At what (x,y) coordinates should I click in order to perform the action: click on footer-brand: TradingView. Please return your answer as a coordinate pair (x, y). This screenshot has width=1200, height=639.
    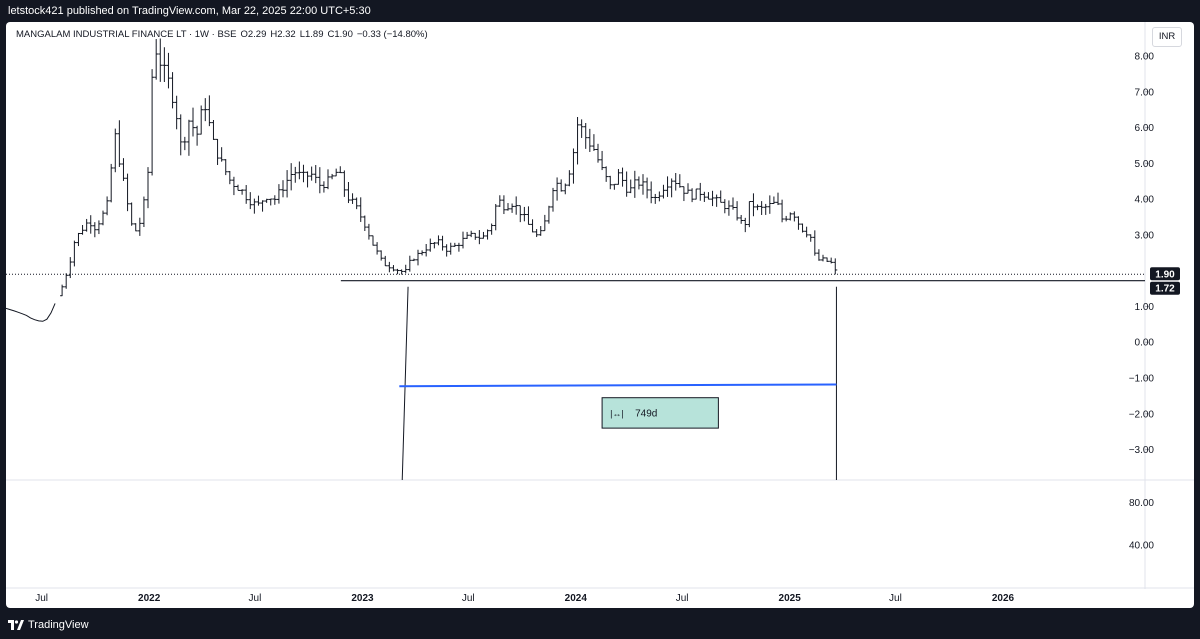
    Looking at the image, I should click on (58, 624).